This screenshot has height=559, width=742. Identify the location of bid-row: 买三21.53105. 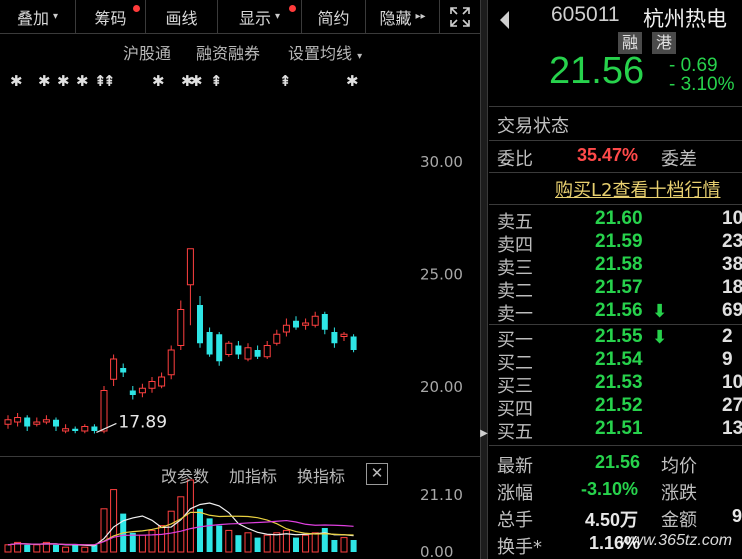
(615, 384).